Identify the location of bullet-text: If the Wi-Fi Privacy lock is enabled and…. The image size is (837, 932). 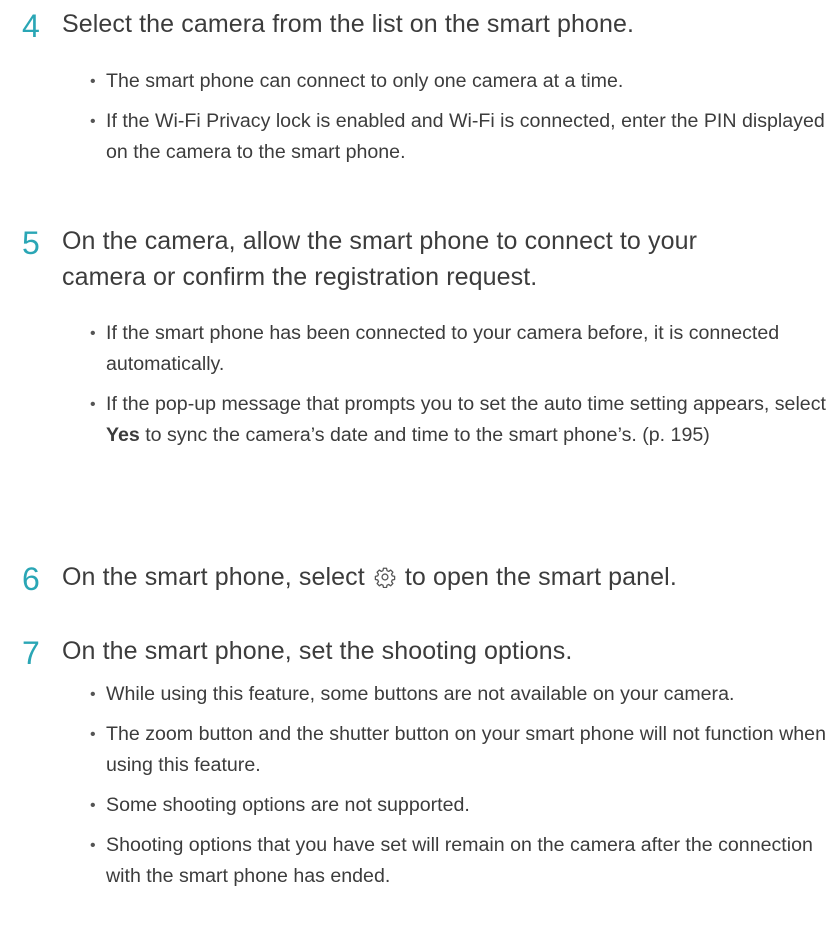
(465, 136).